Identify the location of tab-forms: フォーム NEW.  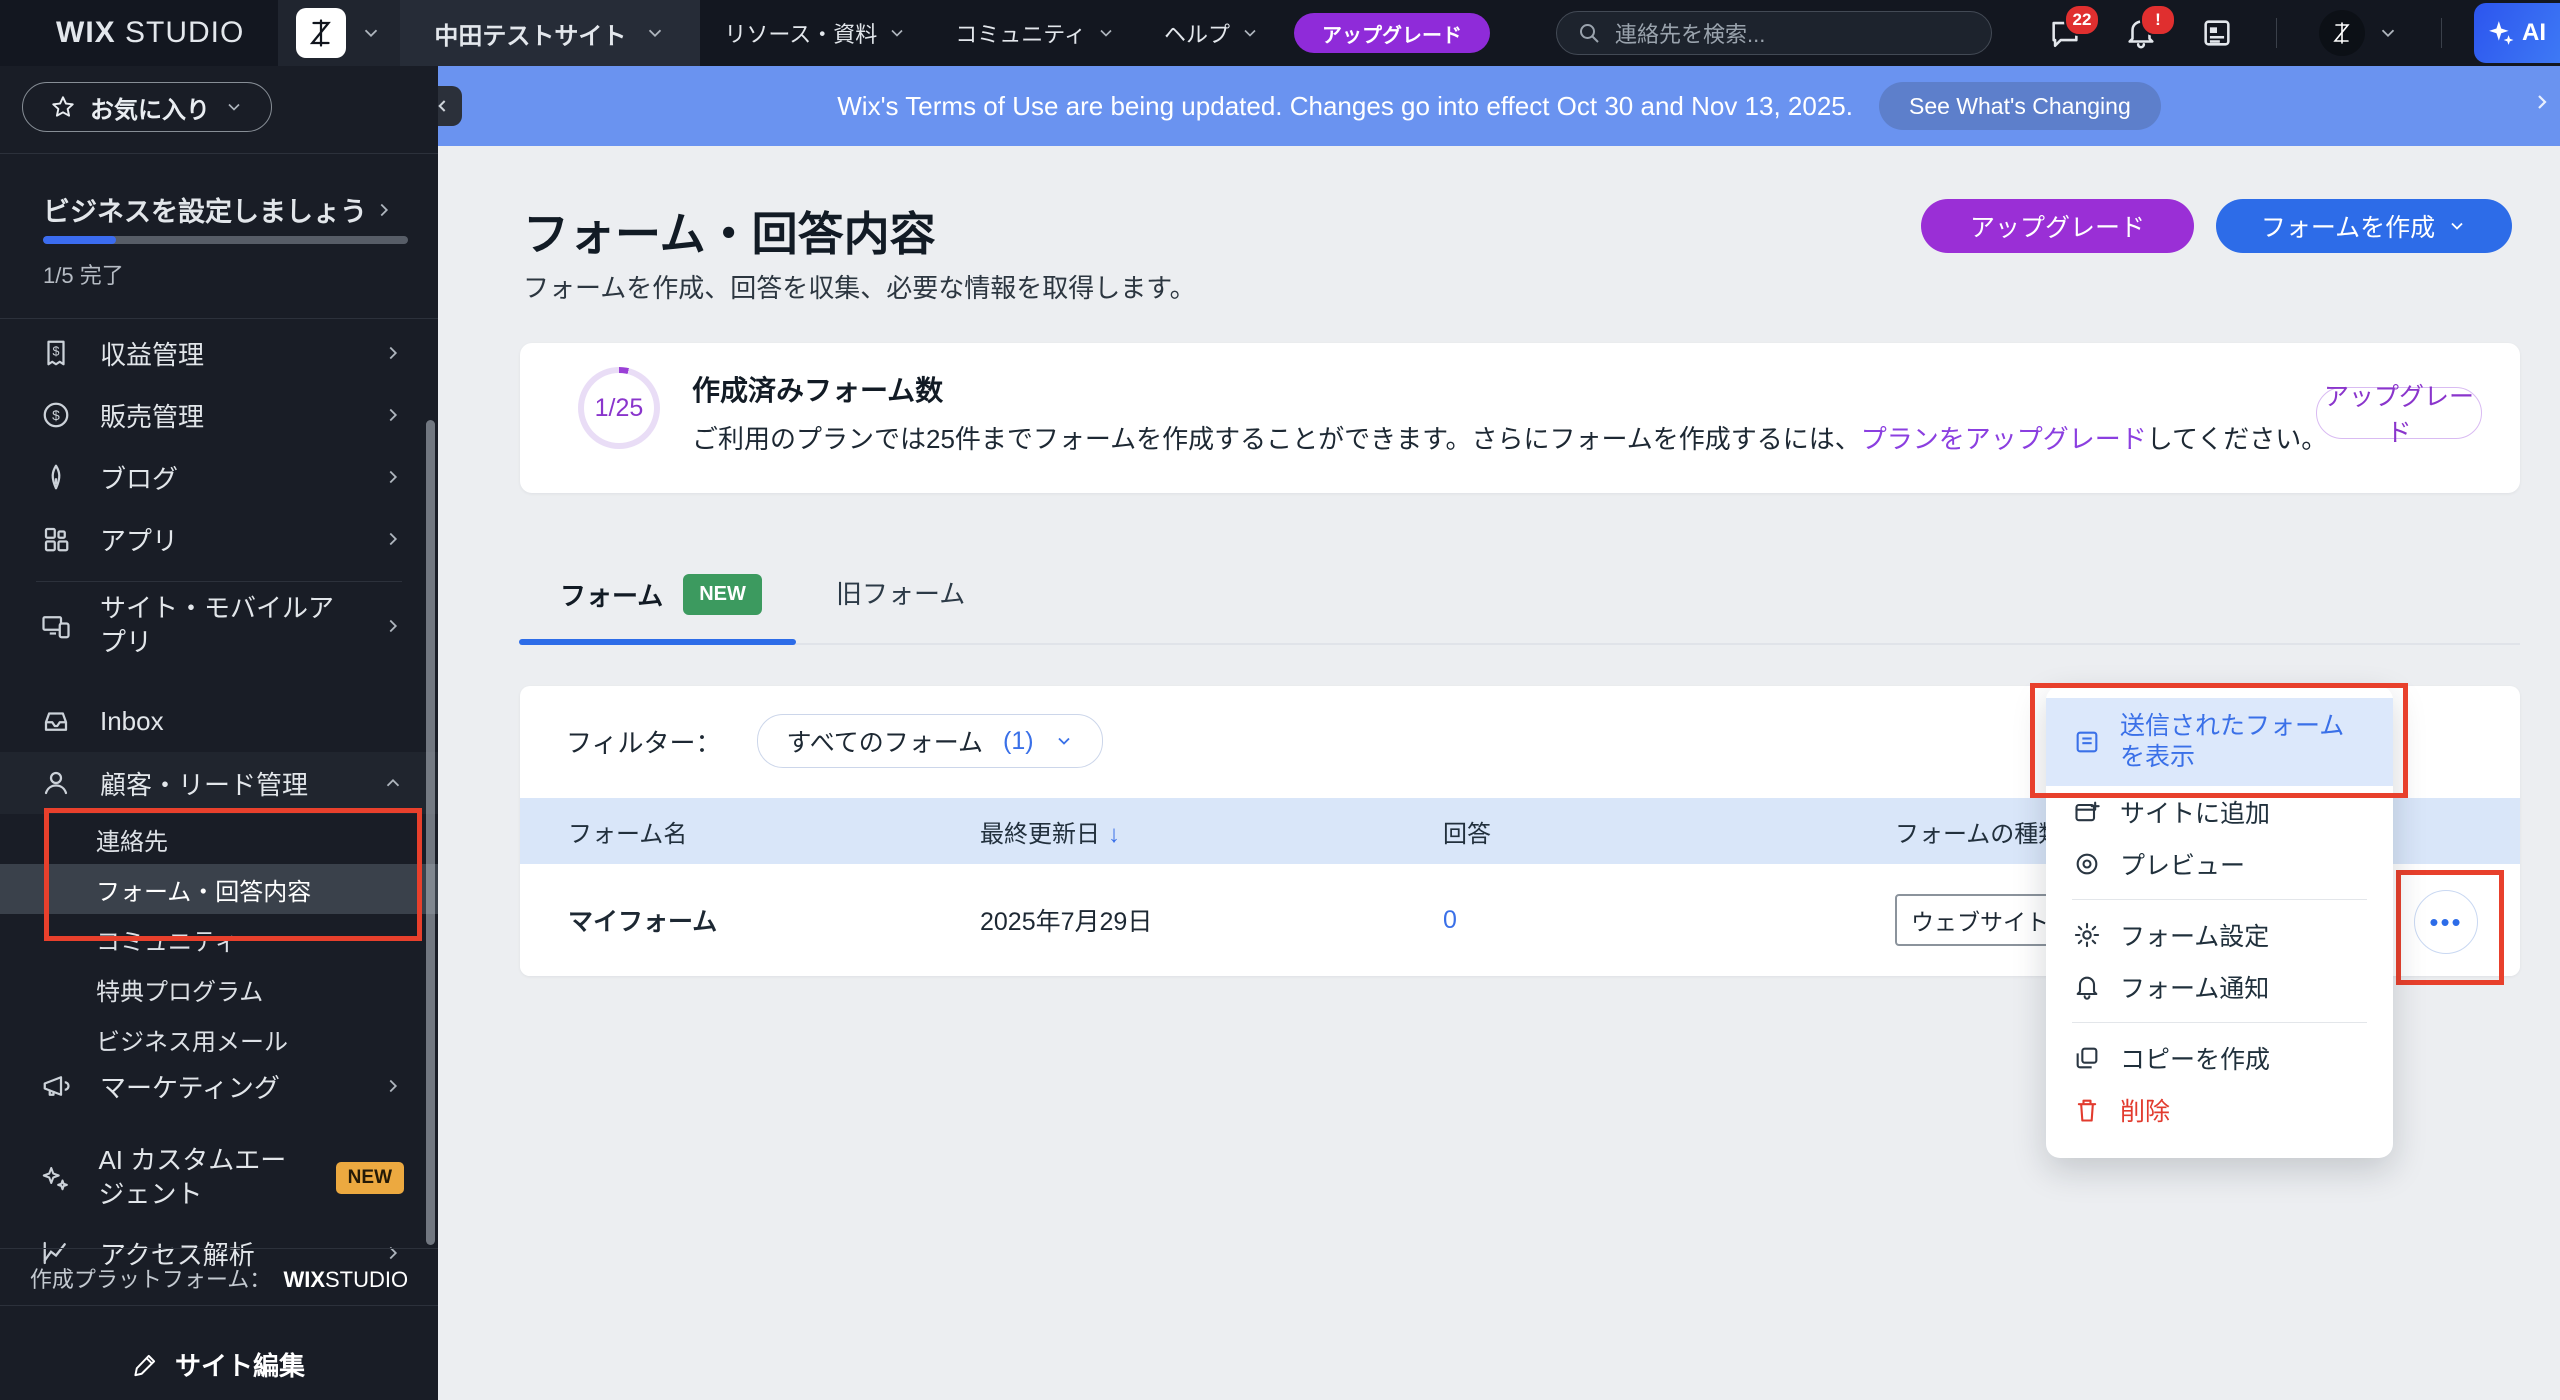
(661, 594).